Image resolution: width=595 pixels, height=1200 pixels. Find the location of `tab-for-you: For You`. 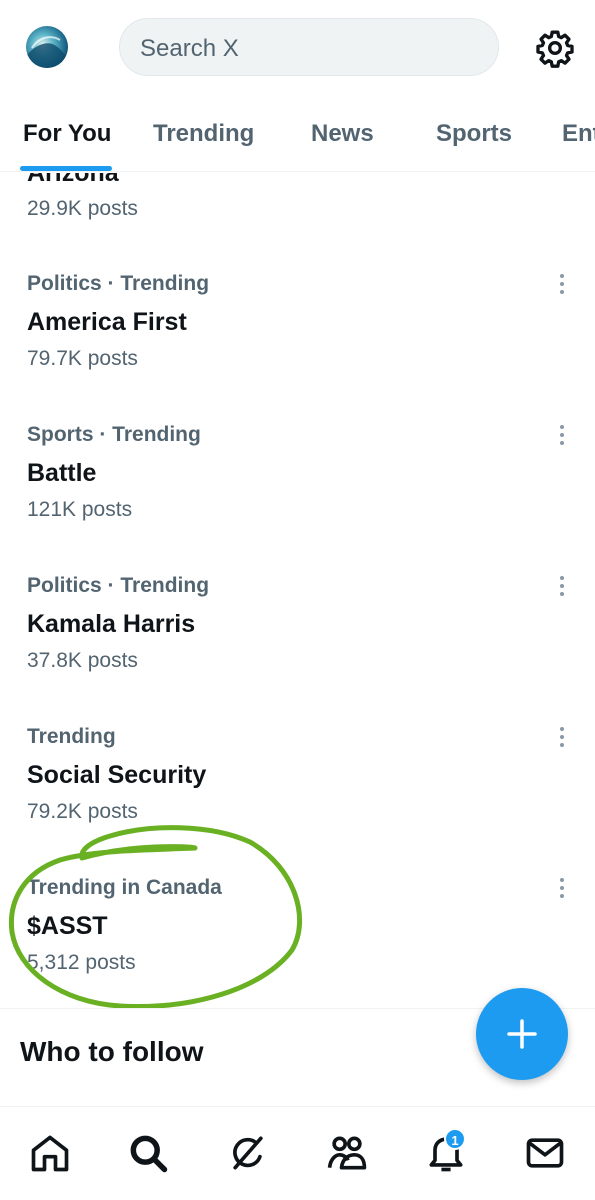

tab-for-you: For You is located at coordinates (67, 134).